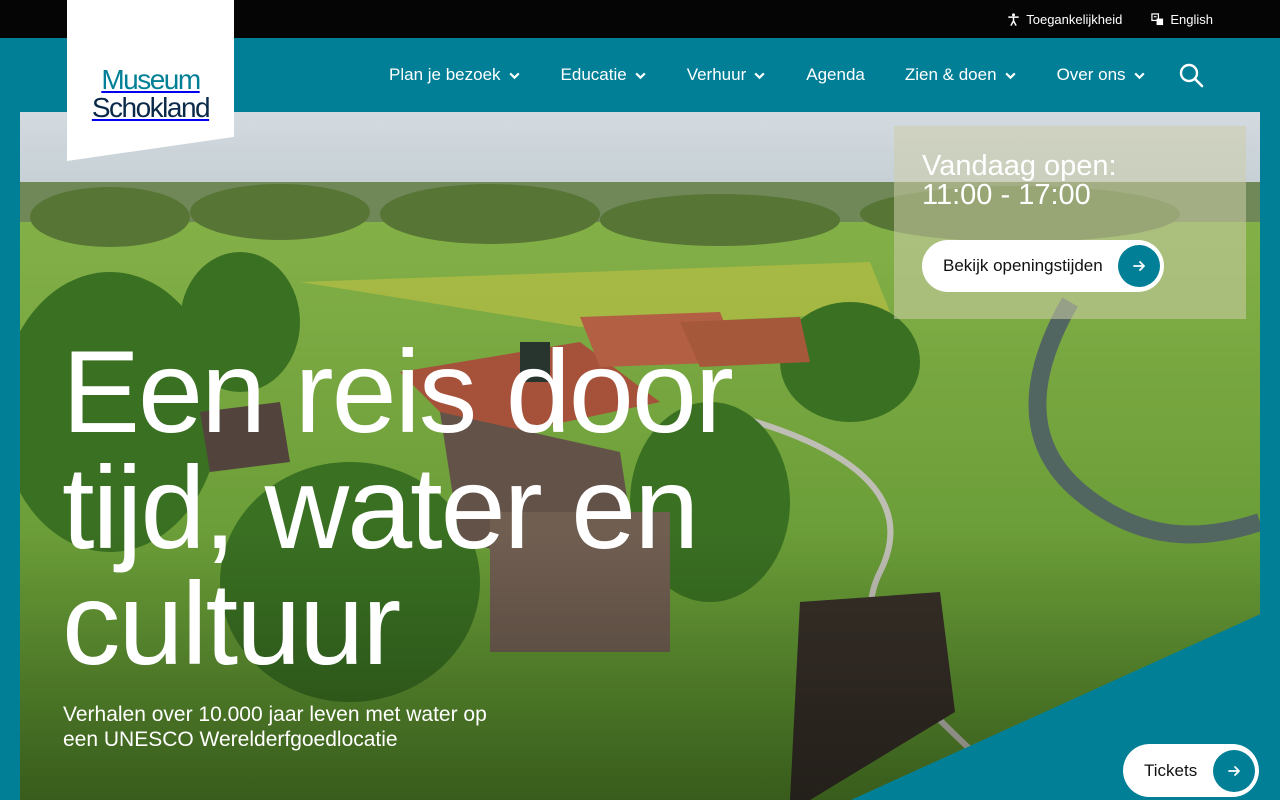 This screenshot has width=1280, height=800. I want to click on view-opening-hours-button: Bekijk openingstijden, so click(1043, 266).